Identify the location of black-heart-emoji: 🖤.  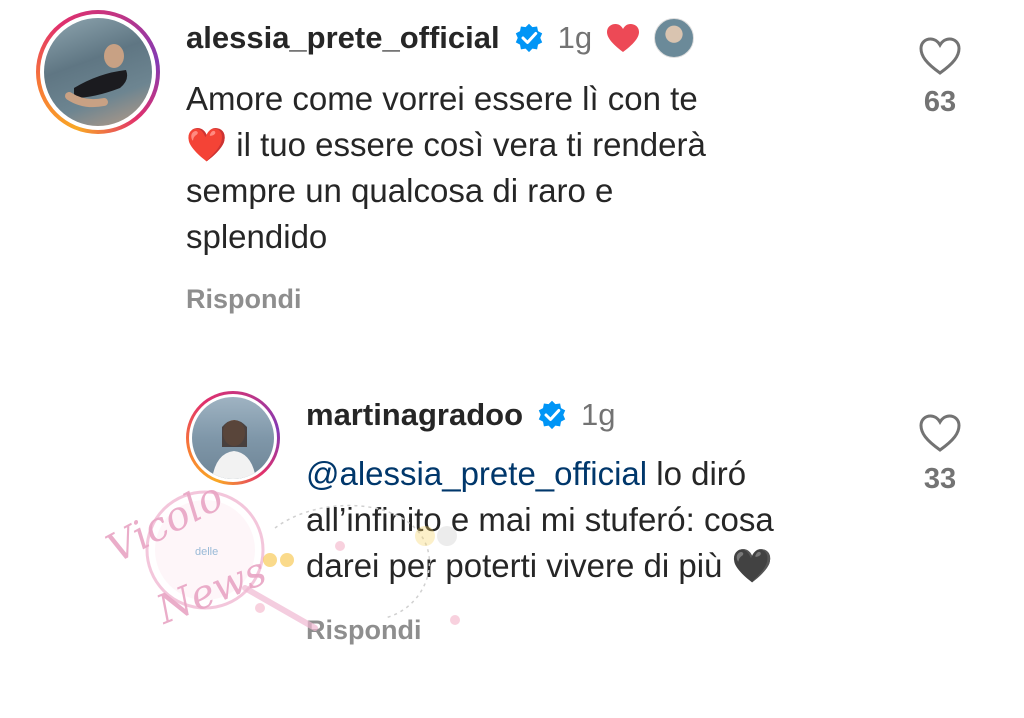
(752, 565).